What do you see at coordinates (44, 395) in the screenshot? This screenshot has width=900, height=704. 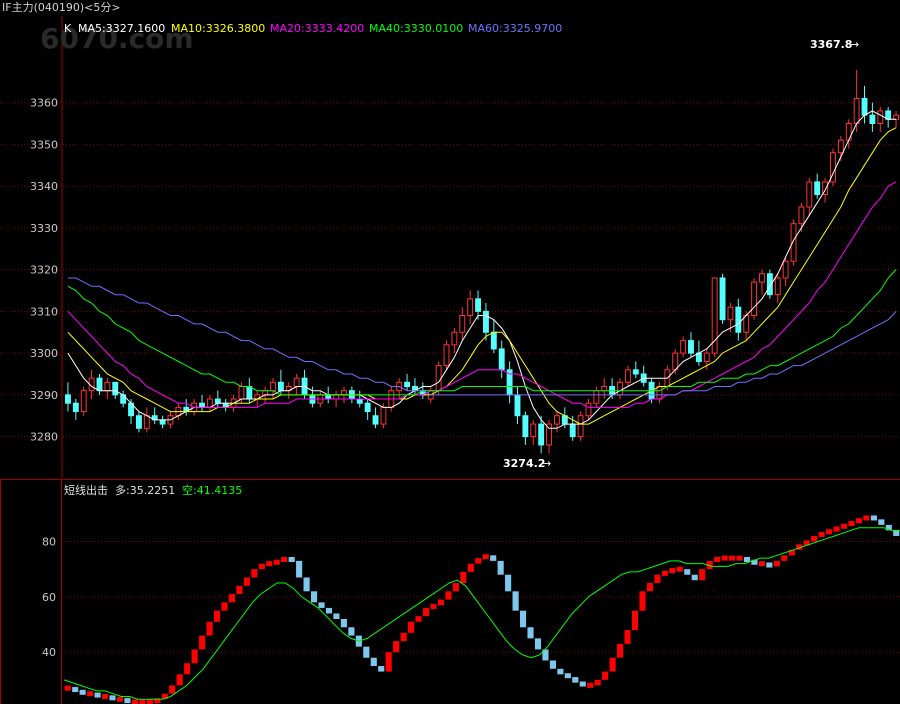 I see `y-tick-label: 3290` at bounding box center [44, 395].